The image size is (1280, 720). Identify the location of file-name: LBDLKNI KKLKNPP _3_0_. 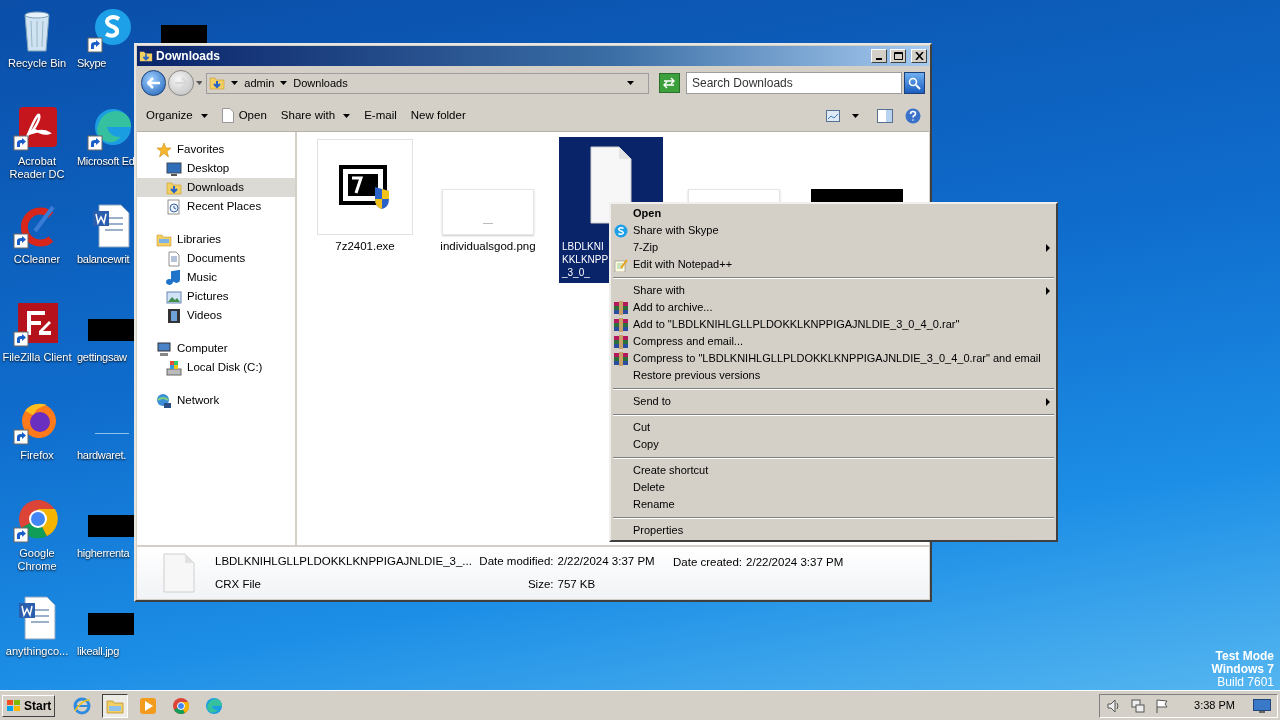
(585, 259).